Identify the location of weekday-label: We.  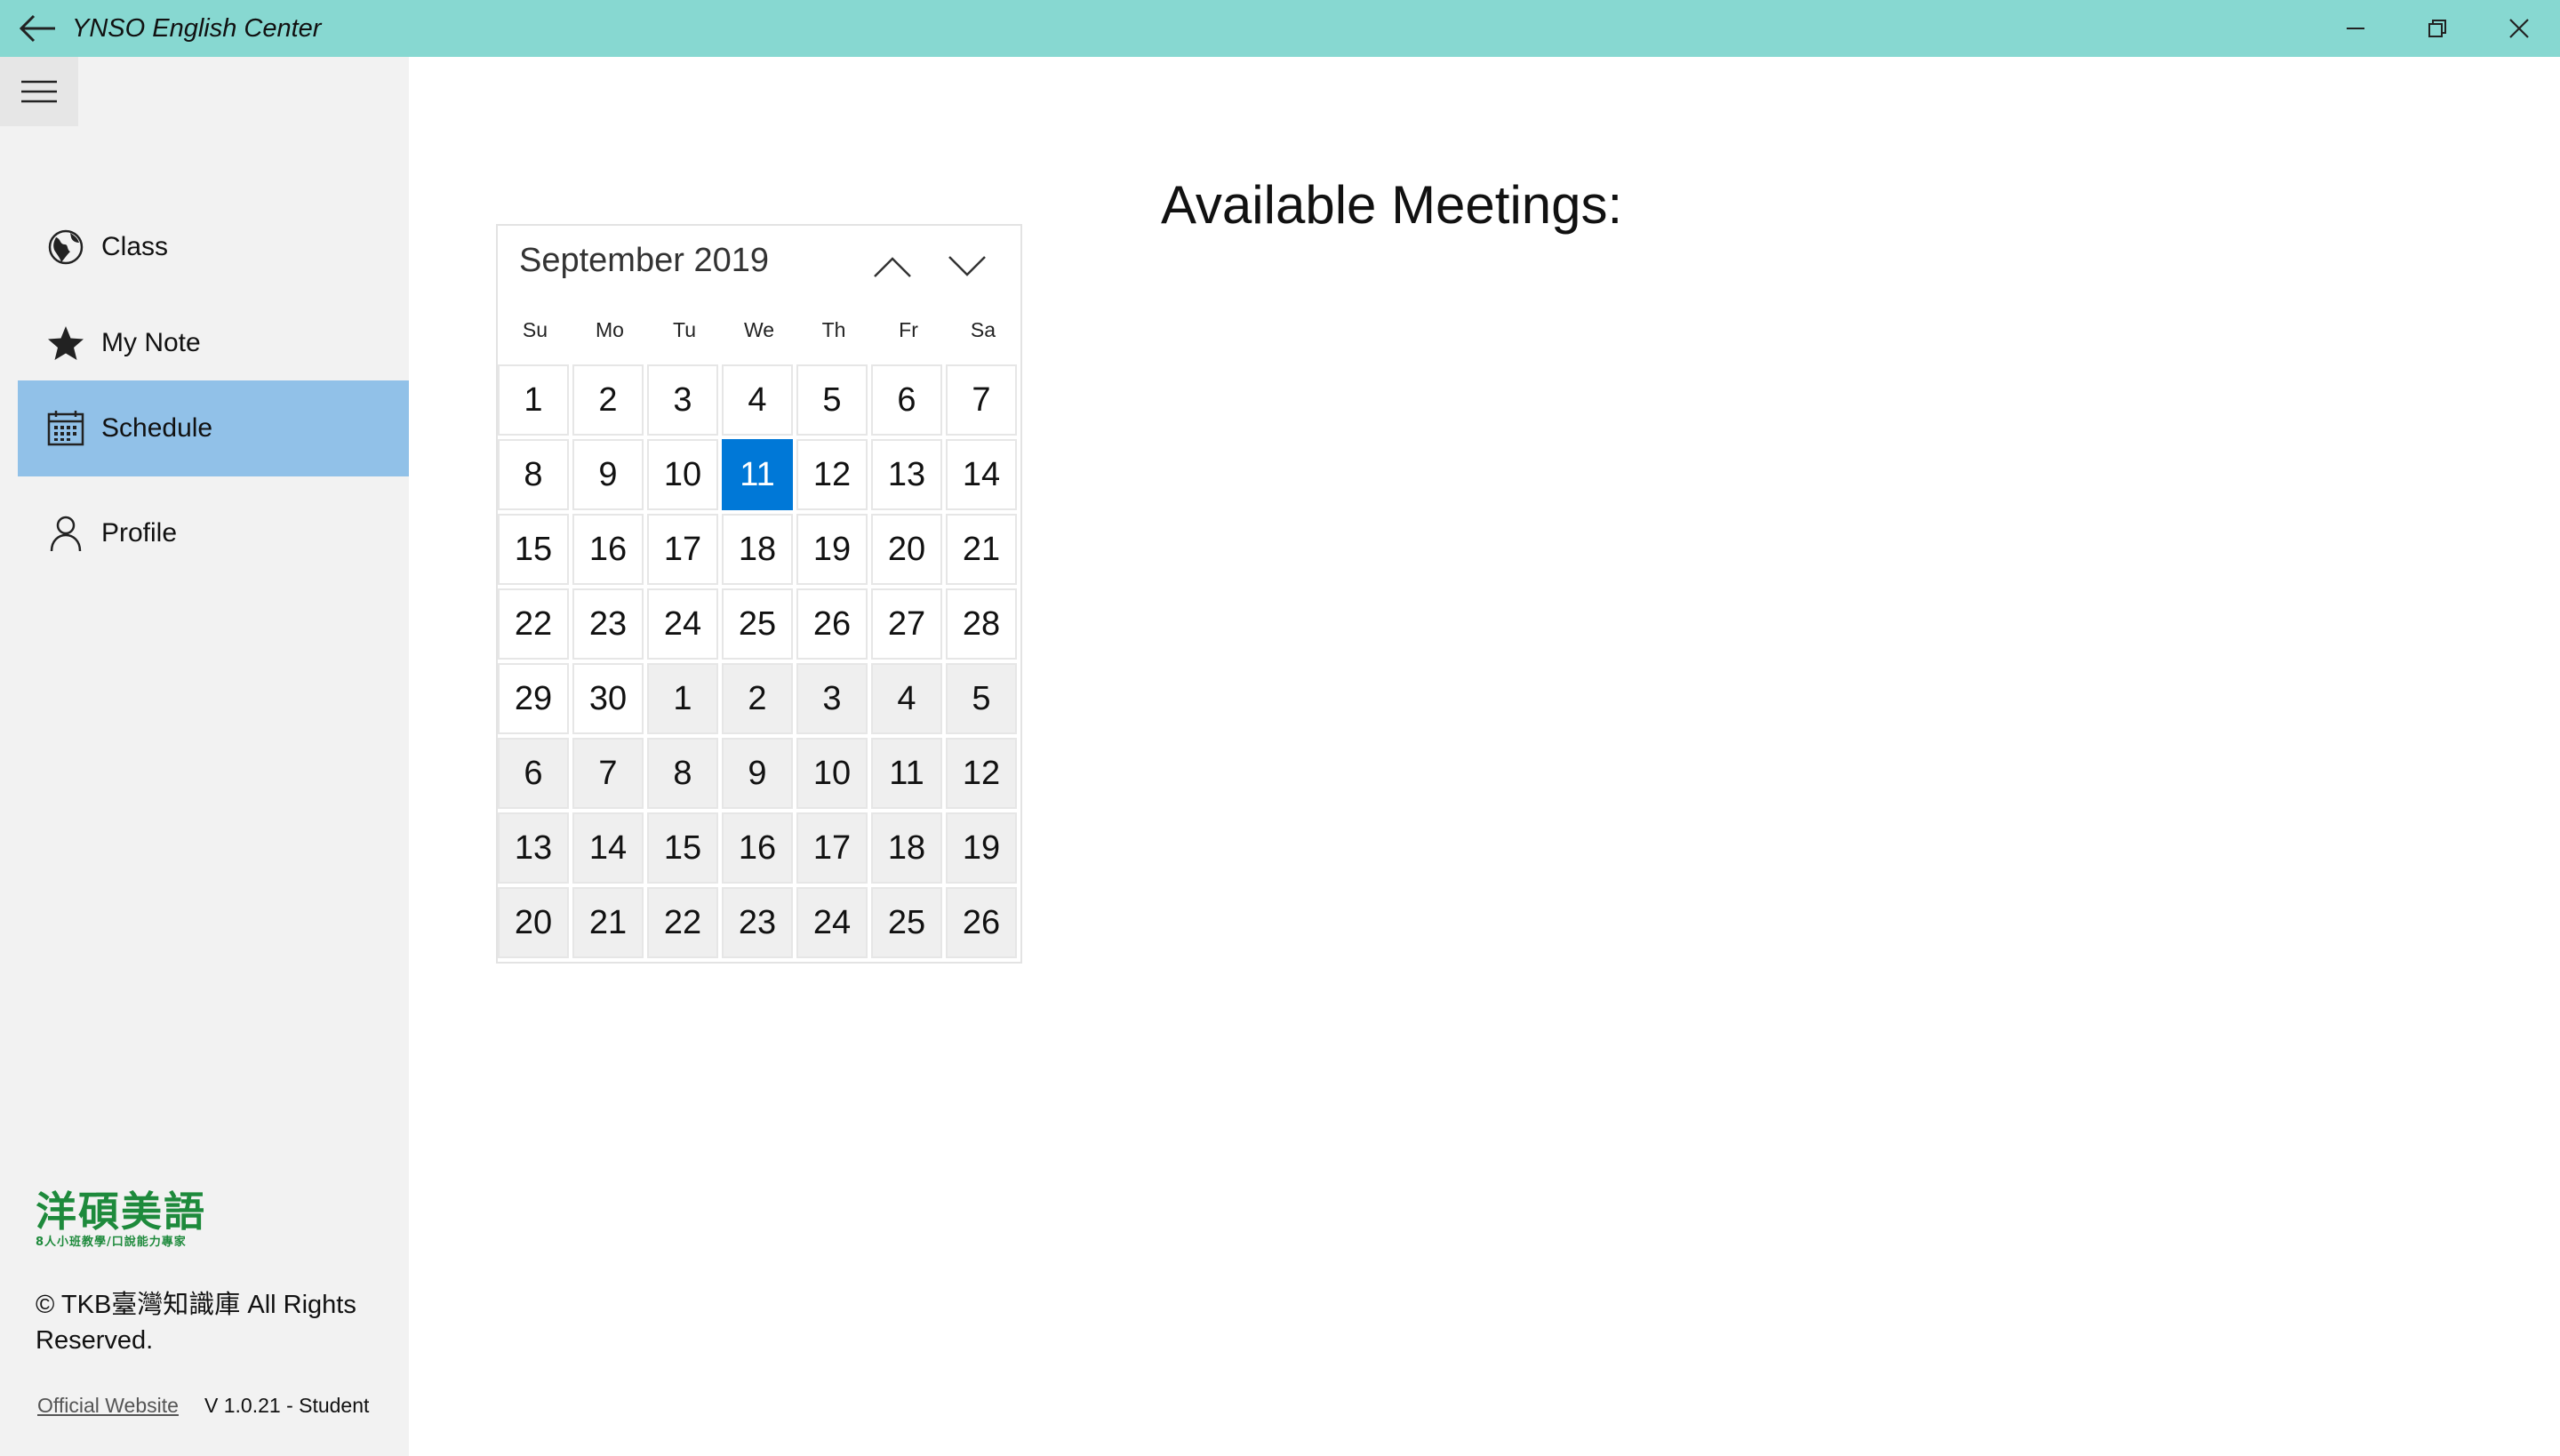
(759, 329).